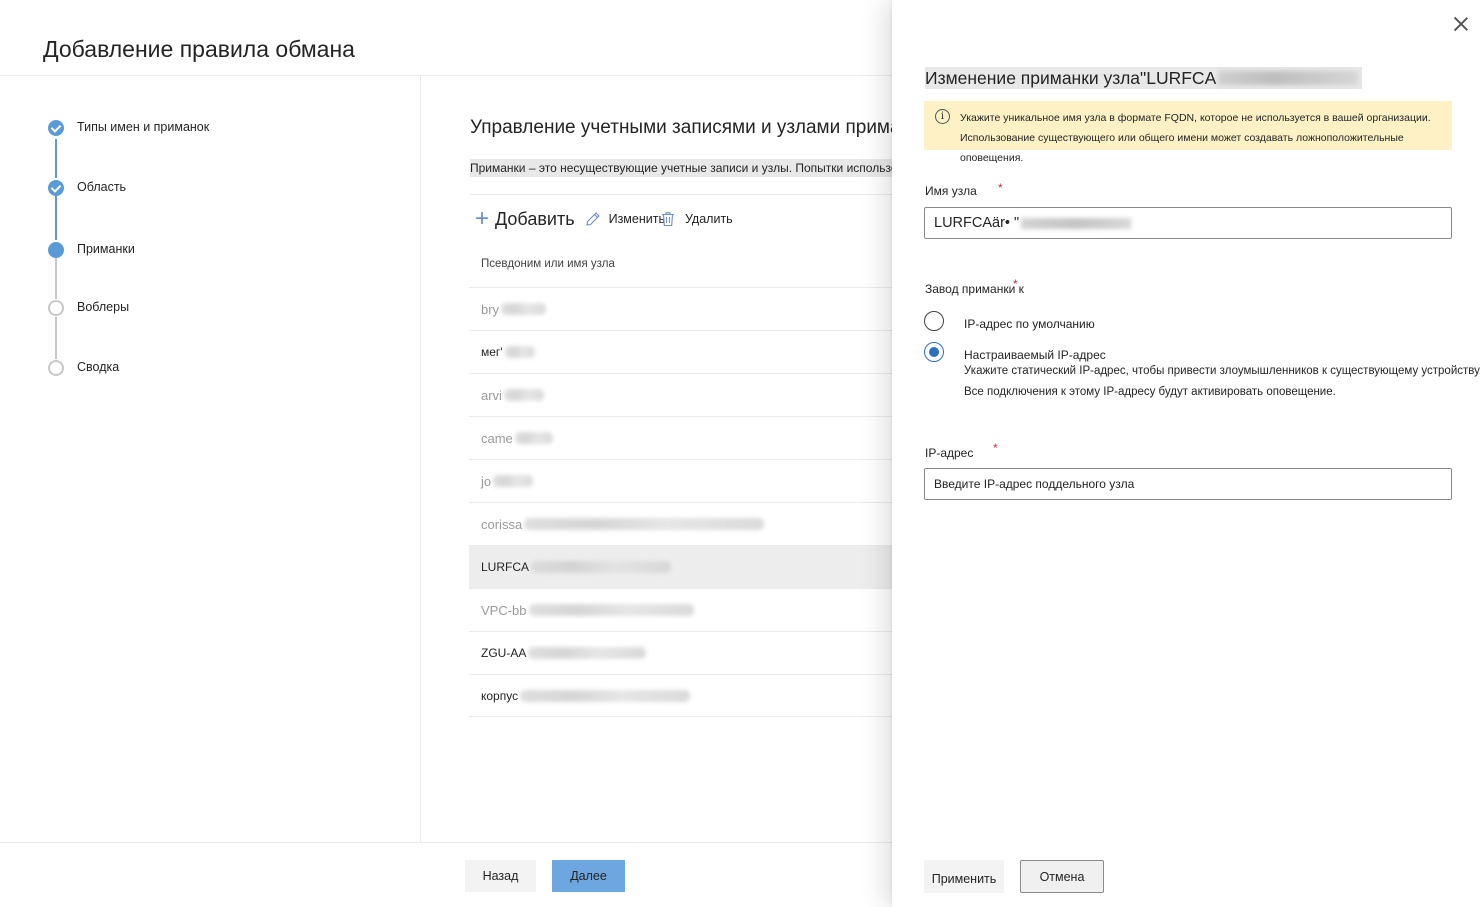 Image resolution: width=1480 pixels, height=907 pixels. I want to click on ip-address-label: IP-адрес, so click(949, 453).